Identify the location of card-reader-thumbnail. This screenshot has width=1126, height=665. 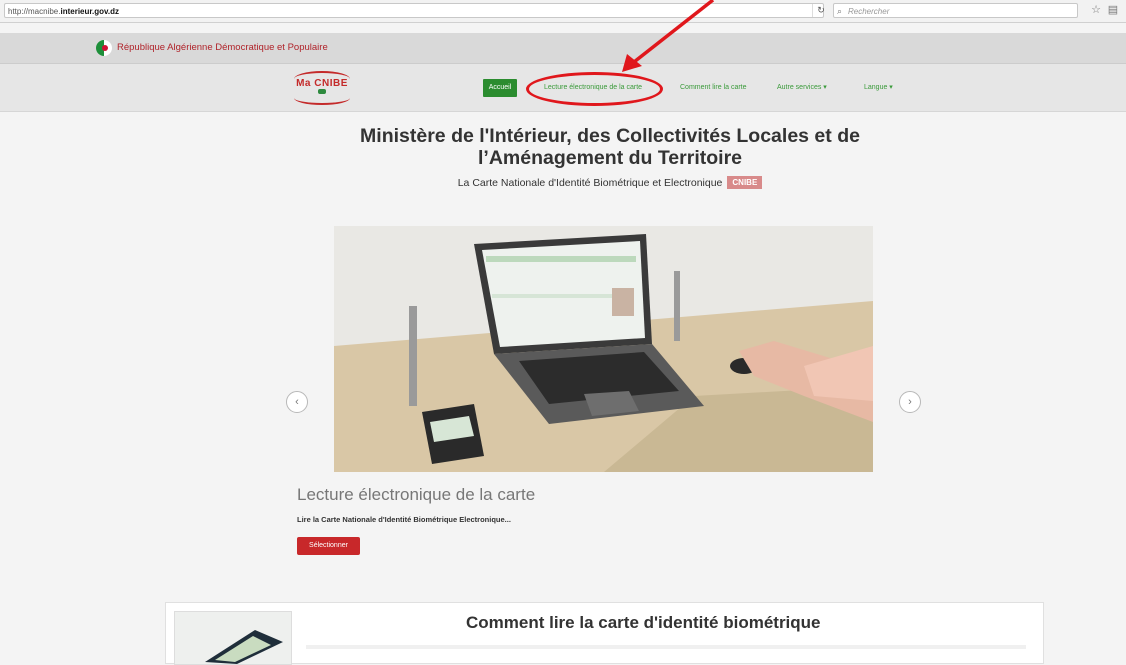
(233, 638).